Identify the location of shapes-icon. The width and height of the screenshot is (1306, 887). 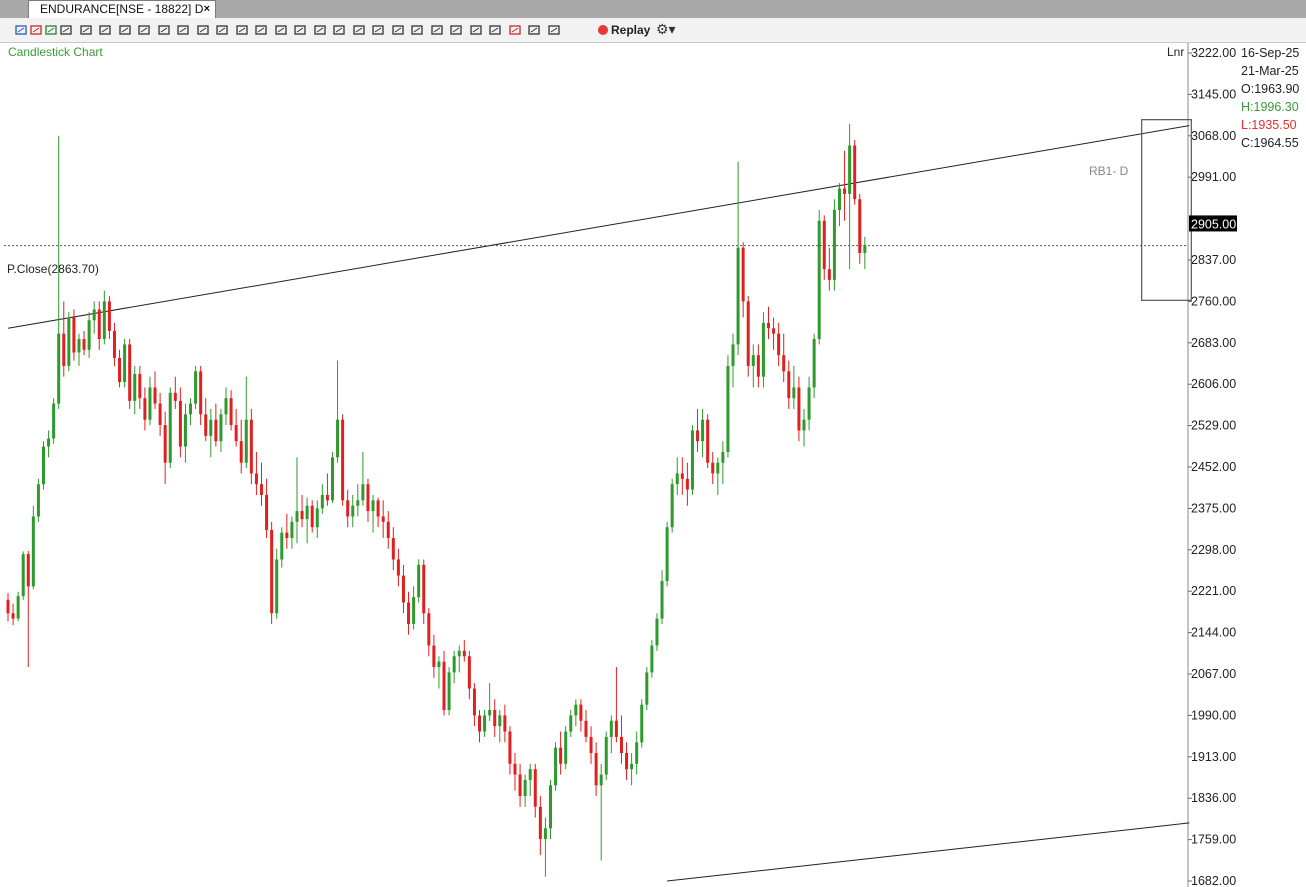
(398, 30).